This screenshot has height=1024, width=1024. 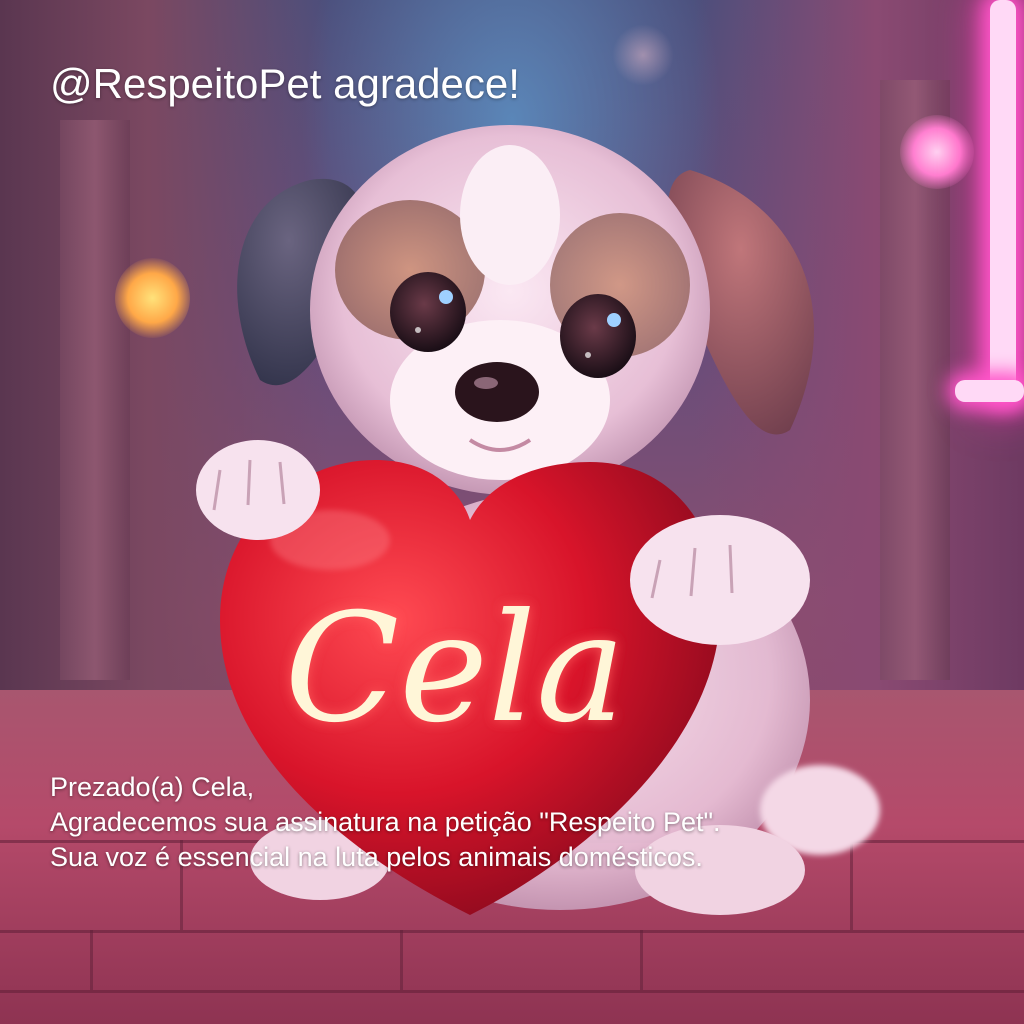 I want to click on heading-title: @RespeitoPet agradece!, so click(x=285, y=83).